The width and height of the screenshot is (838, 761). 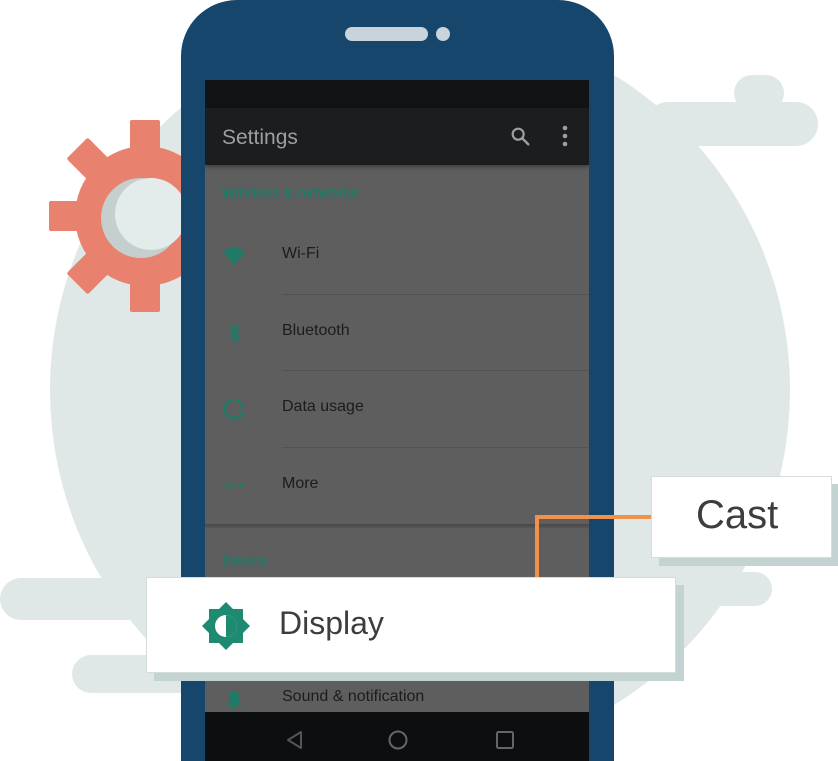 What do you see at coordinates (290, 192) in the screenshot?
I see `section-header-wireless: Wireless & networks` at bounding box center [290, 192].